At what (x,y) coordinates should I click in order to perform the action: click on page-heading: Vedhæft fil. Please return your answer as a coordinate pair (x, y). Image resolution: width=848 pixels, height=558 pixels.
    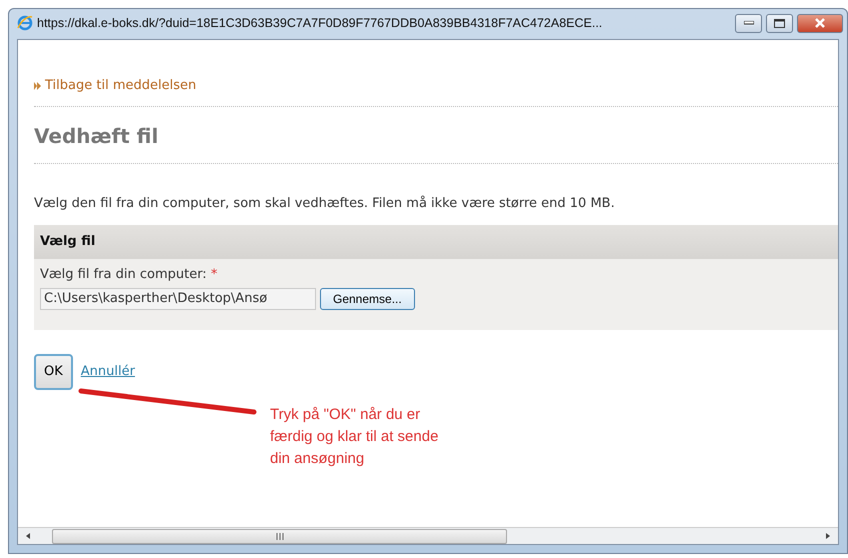
    Looking at the image, I should click on (97, 136).